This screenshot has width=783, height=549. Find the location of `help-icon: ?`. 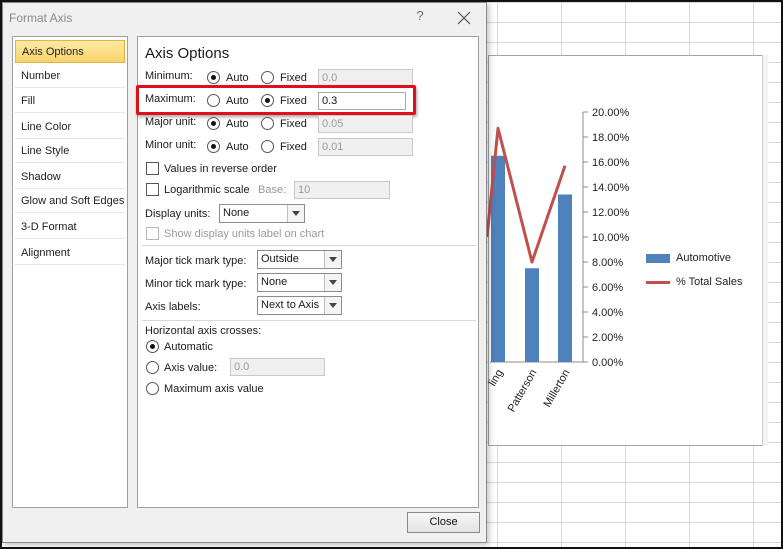

help-icon: ? is located at coordinates (420, 17).